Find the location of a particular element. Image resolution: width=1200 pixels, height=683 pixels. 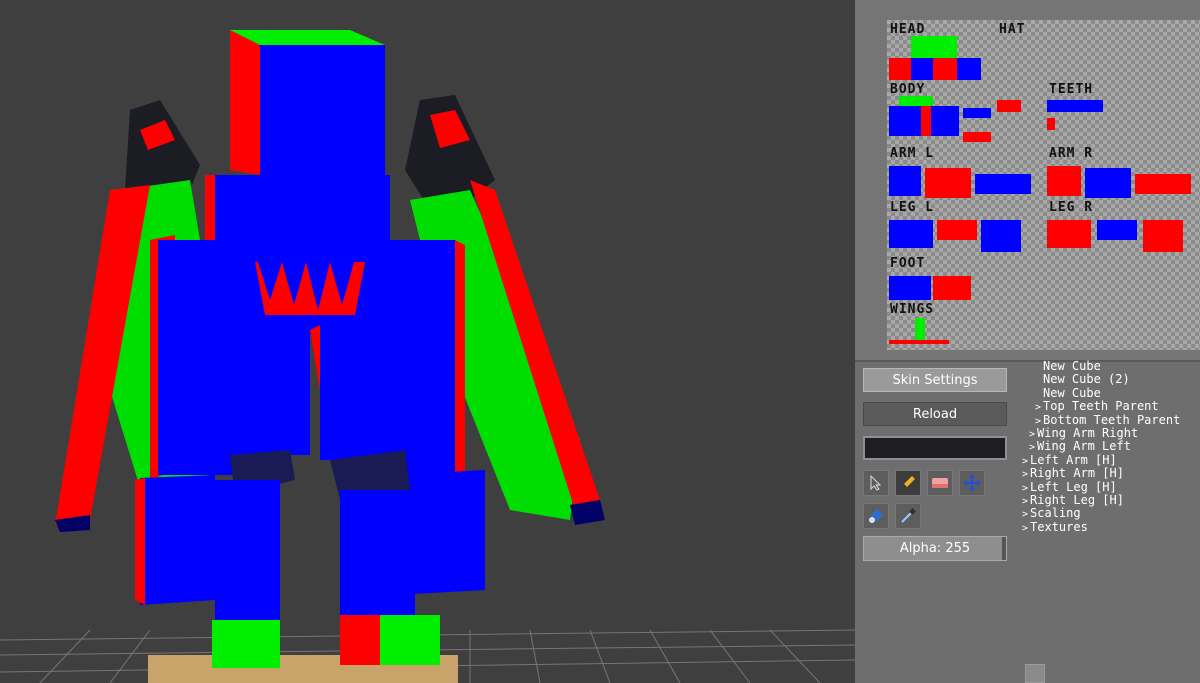

outliner-item-label: Scaling is located at coordinates (1055, 513).